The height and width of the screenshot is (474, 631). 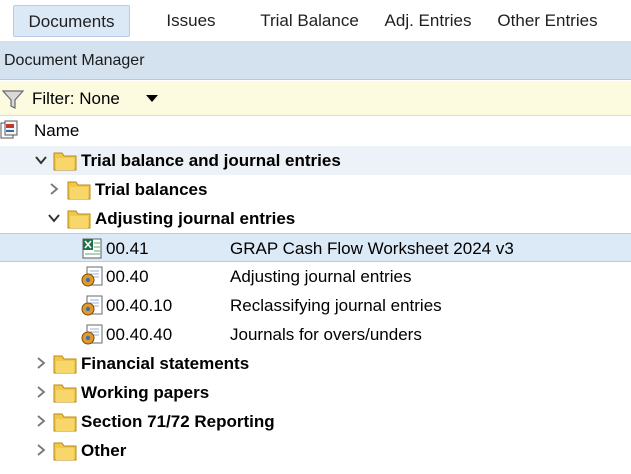 I want to click on document-name: Adjusting journal entries, so click(x=321, y=276).